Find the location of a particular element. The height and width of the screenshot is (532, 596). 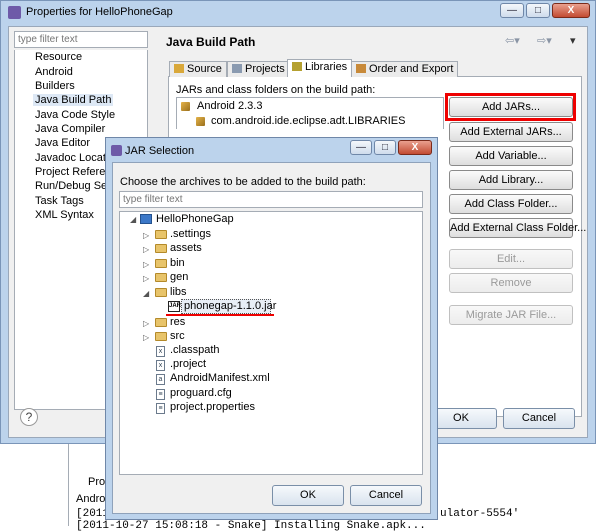

tab-projects: Projects is located at coordinates (258, 69).